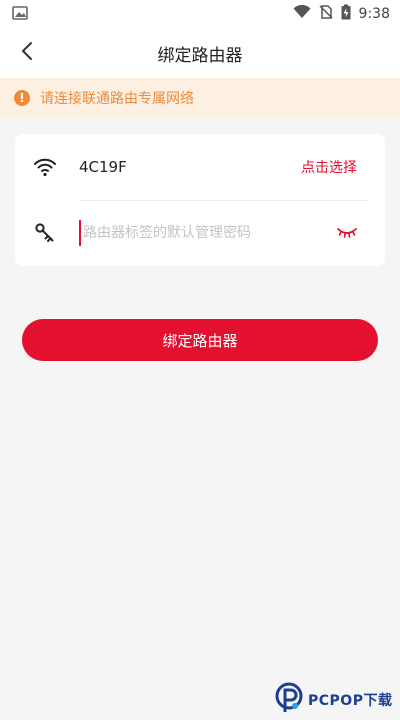  Describe the element at coordinates (45, 233) in the screenshot. I see `key-icon` at that location.